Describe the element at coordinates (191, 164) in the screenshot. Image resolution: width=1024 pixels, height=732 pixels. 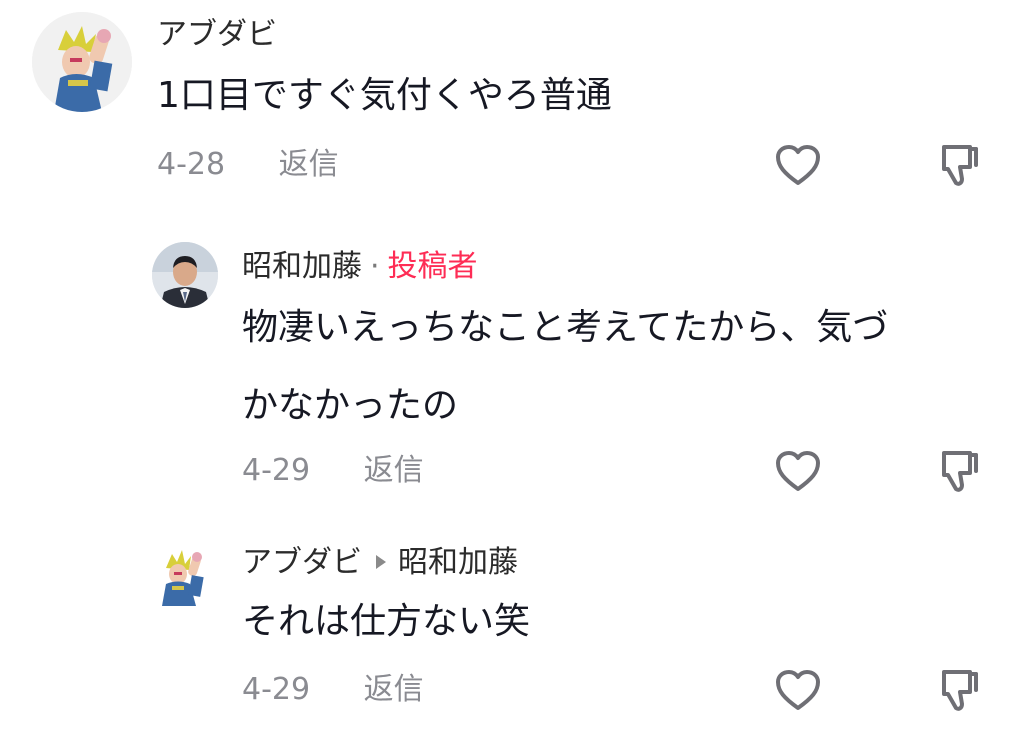
I see `comment-date: 4-28` at that location.